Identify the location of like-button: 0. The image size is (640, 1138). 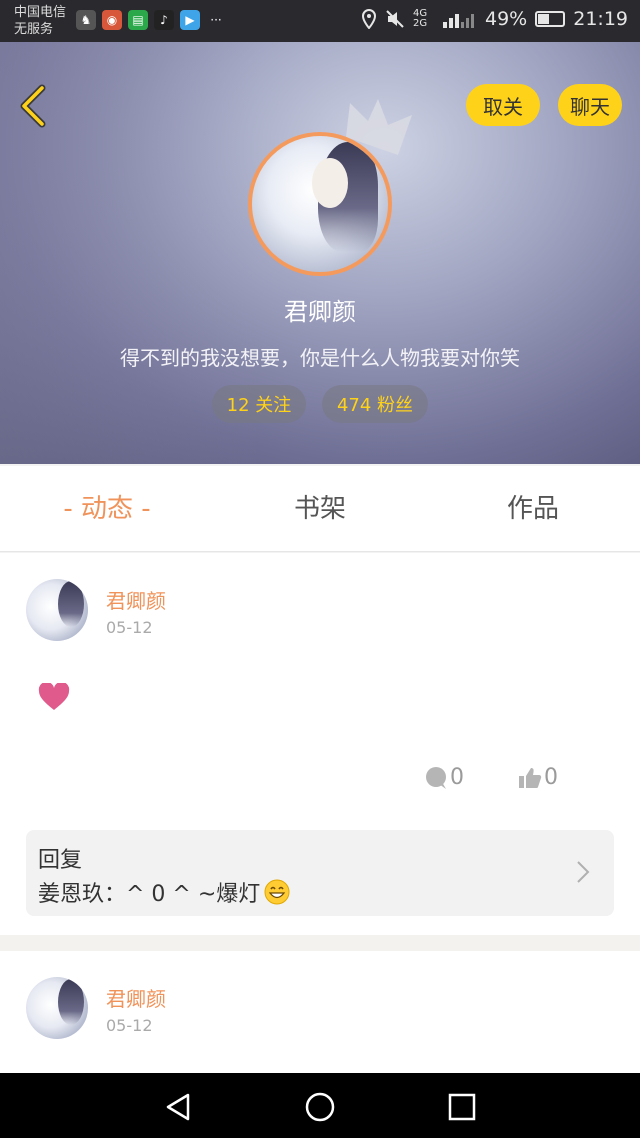
(538, 777).